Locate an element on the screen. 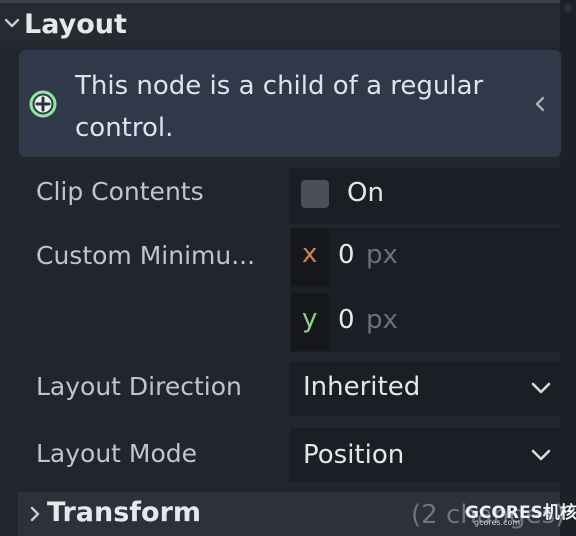 The height and width of the screenshot is (536, 576). section-title: Layout is located at coordinates (75, 24).